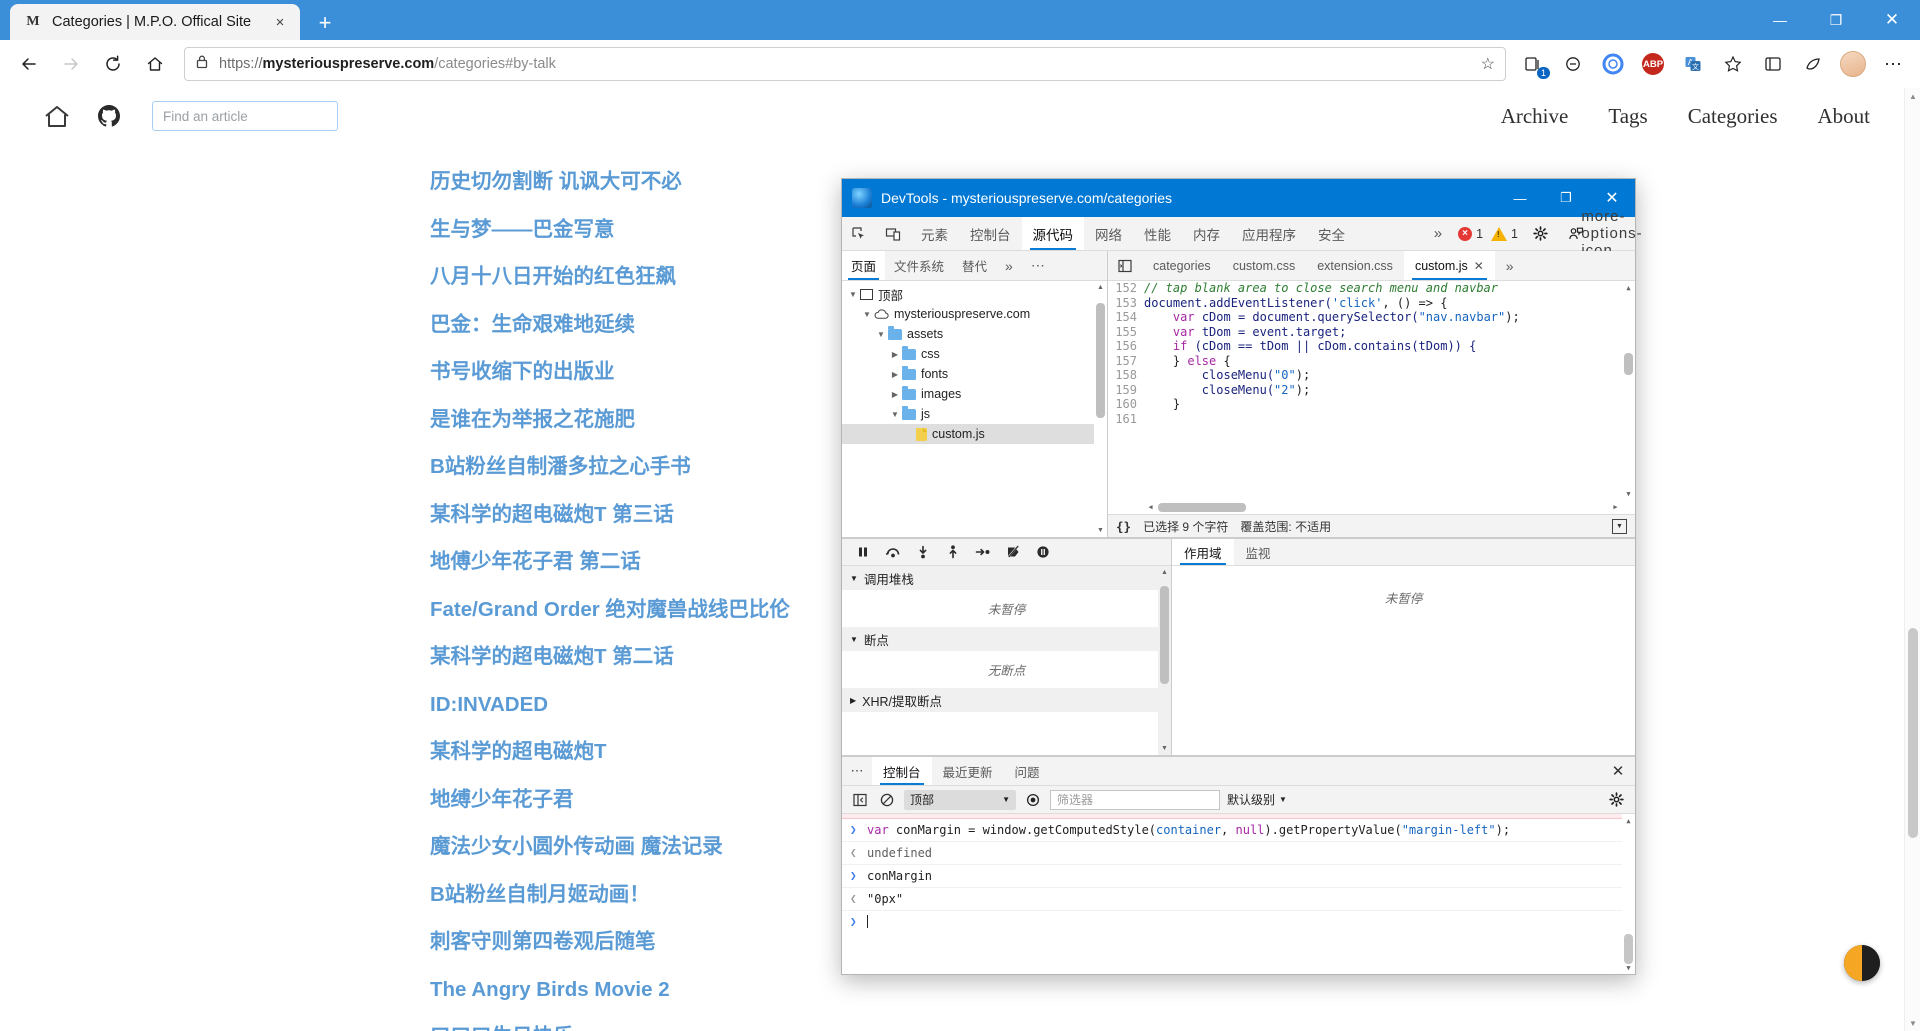 This screenshot has width=1920, height=1031. Describe the element at coordinates (1244, 922) in the screenshot. I see `console-prompt-input` at that location.